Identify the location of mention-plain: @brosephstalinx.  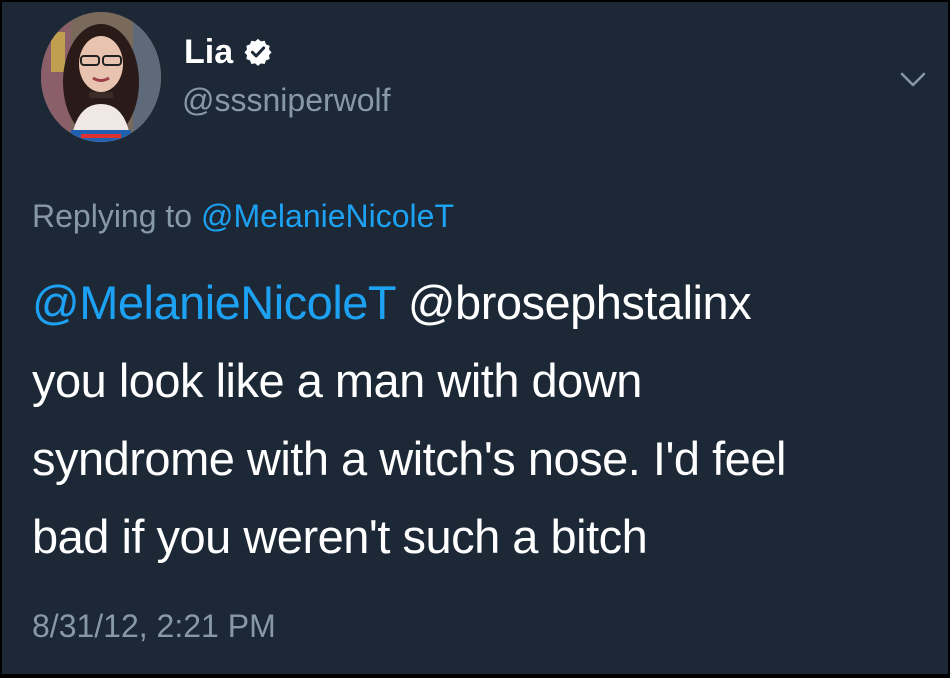
(580, 302).